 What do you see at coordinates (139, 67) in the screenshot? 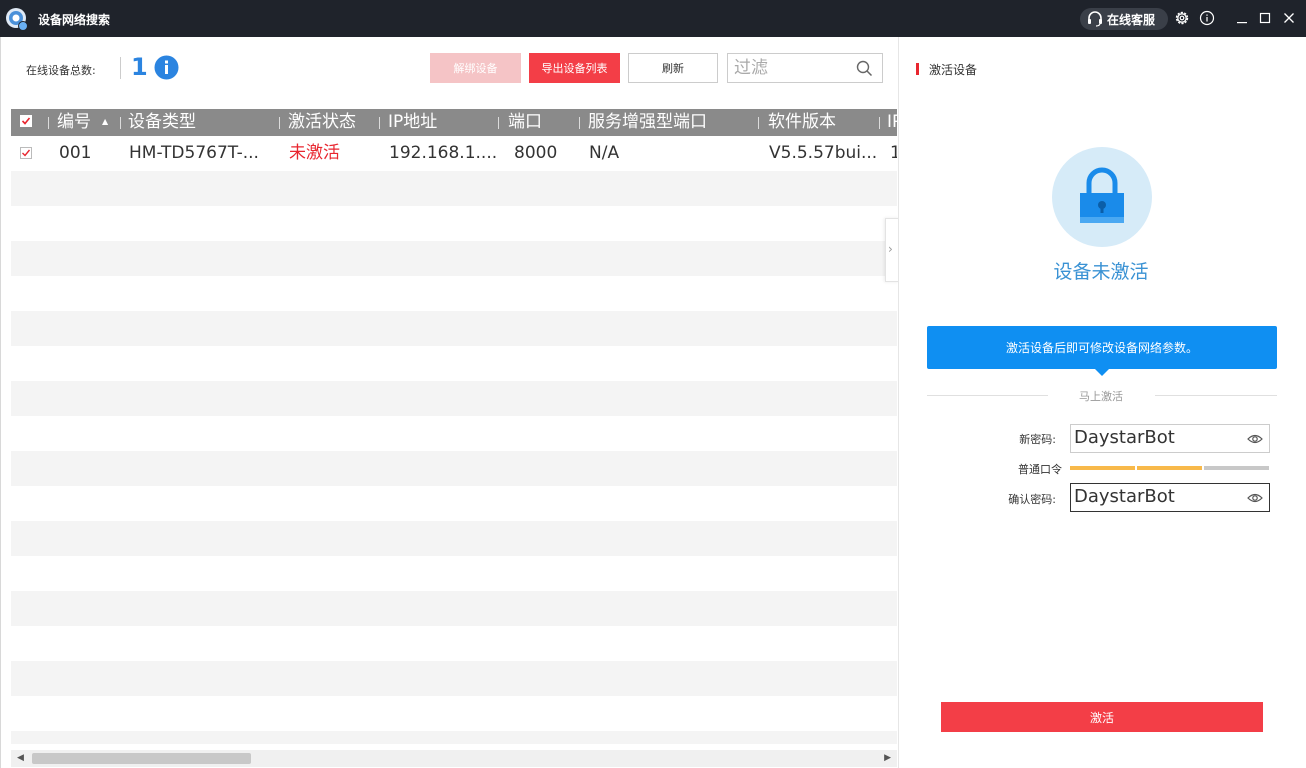
I see `online-count-value: 1` at bounding box center [139, 67].